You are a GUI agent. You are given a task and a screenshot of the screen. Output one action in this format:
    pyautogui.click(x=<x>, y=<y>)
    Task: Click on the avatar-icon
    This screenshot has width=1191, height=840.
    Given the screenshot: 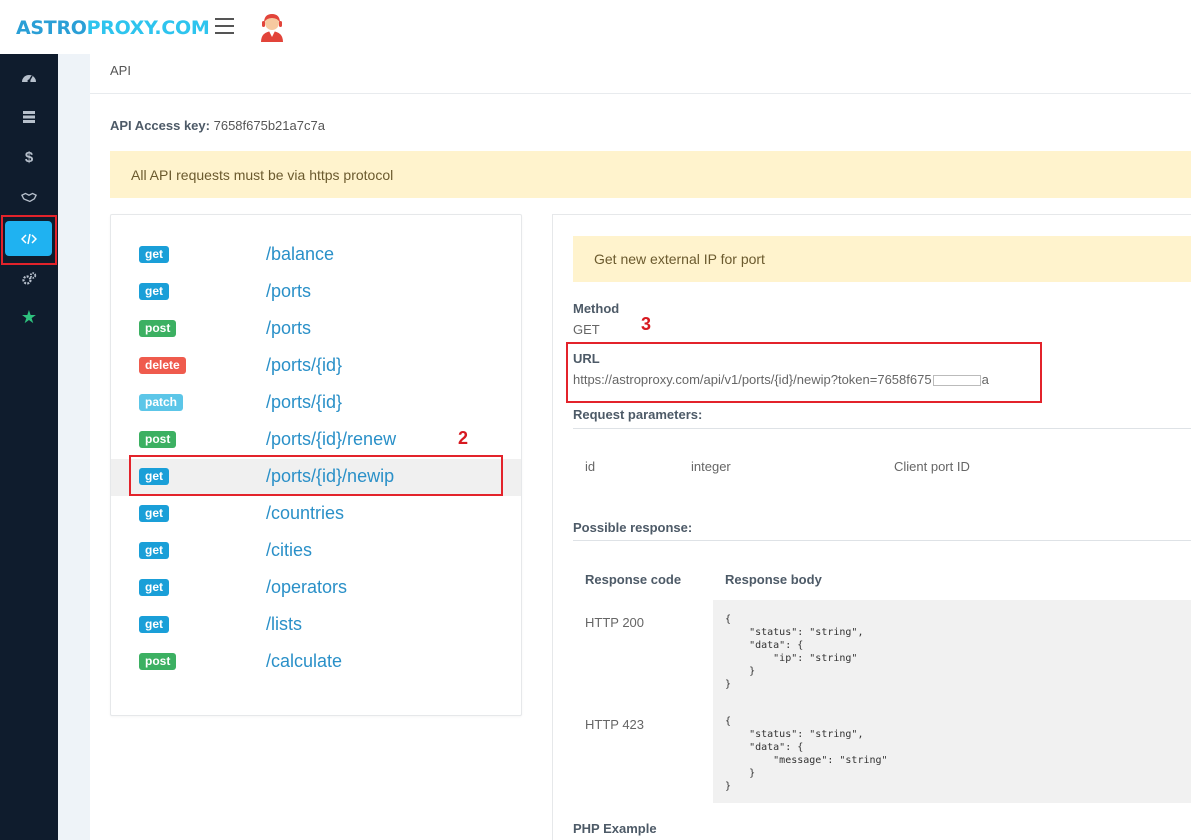 What is the action you would take?
    pyautogui.click(x=272, y=27)
    